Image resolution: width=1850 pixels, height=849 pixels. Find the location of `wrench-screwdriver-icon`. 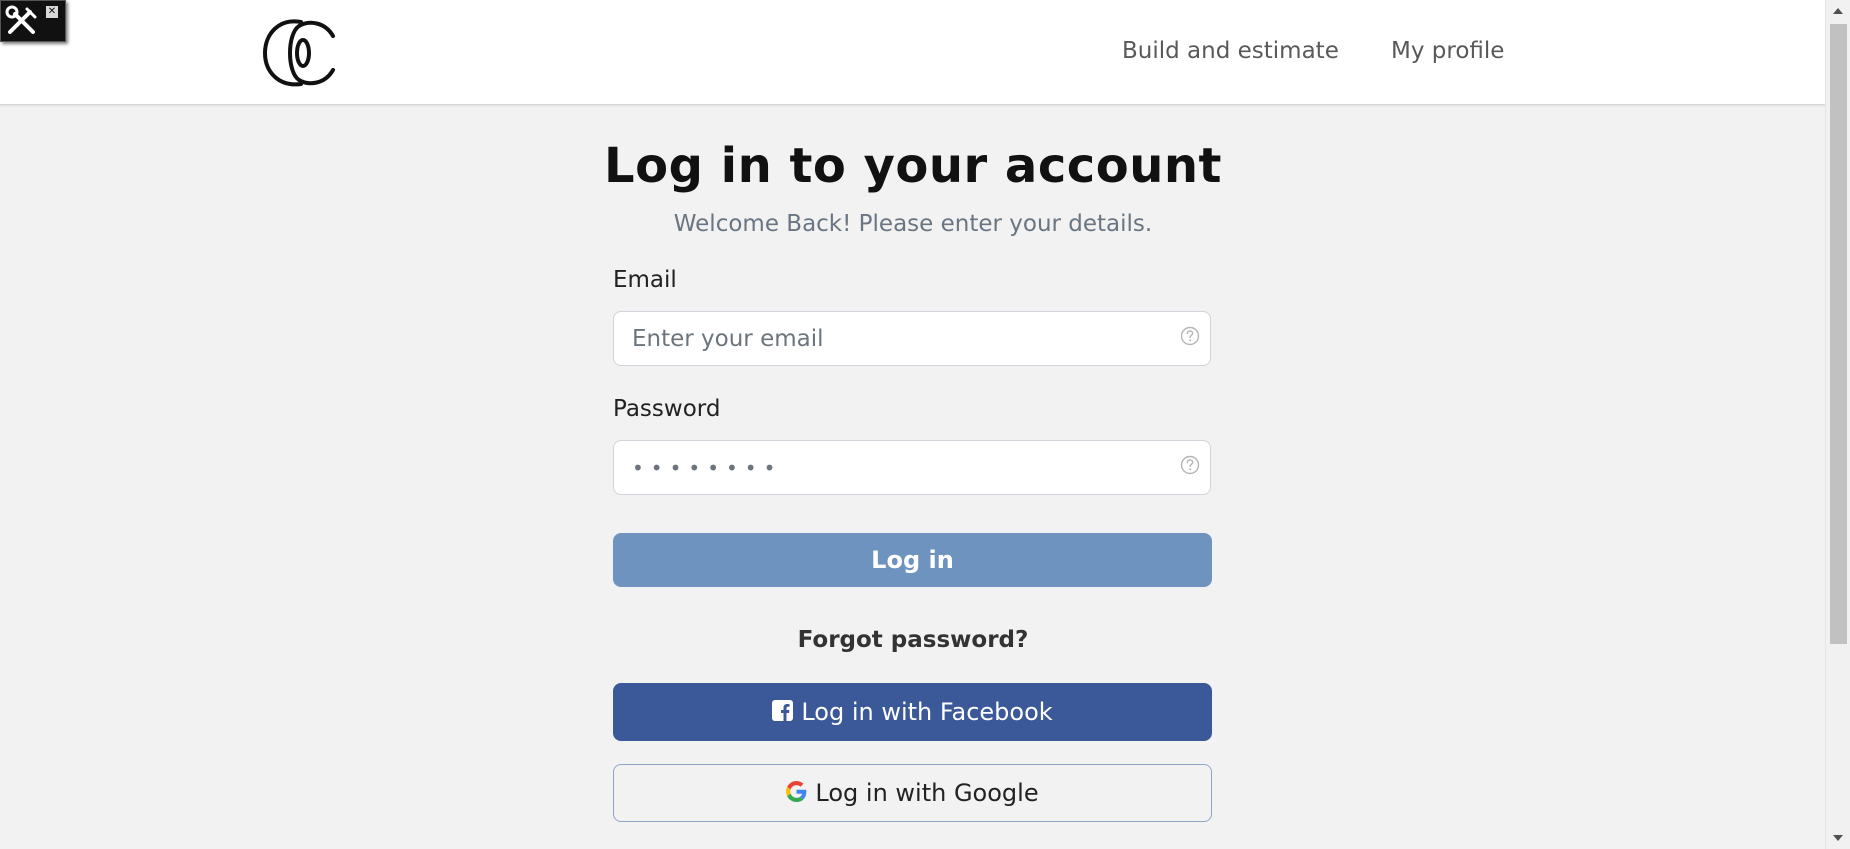

wrench-screwdriver-icon is located at coordinates (21, 19).